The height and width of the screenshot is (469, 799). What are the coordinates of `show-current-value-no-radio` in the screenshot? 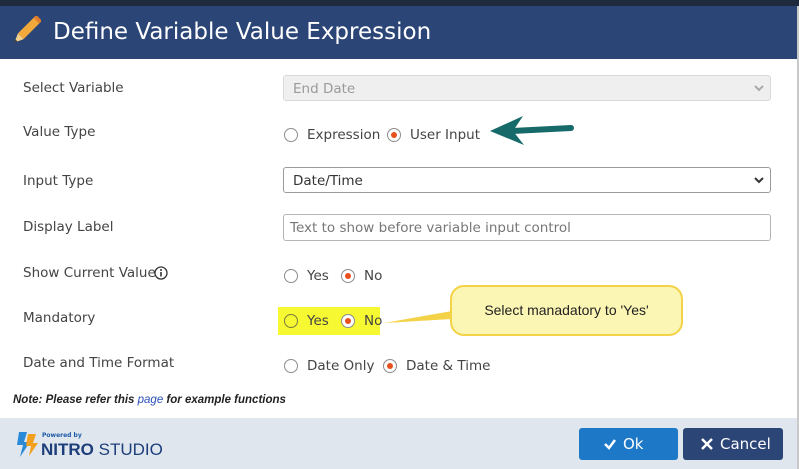 It's located at (348, 276).